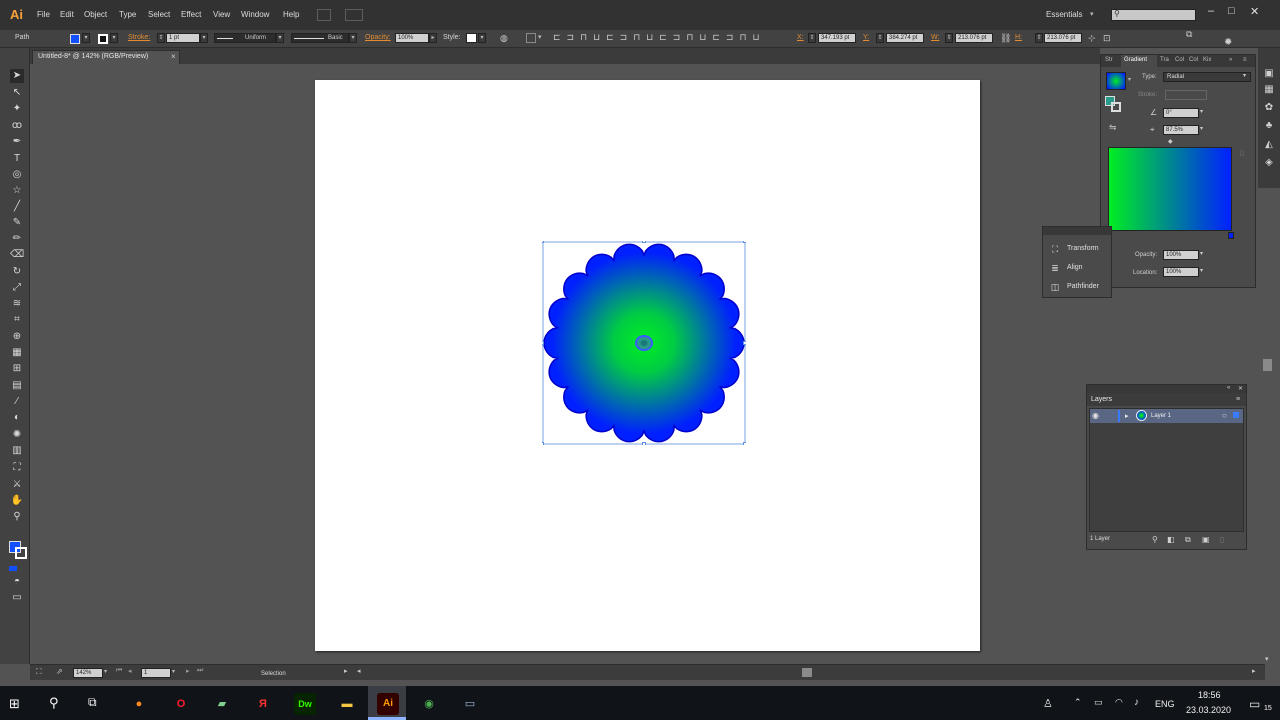  I want to click on taskbar-firefox-icon: ●, so click(139, 704).